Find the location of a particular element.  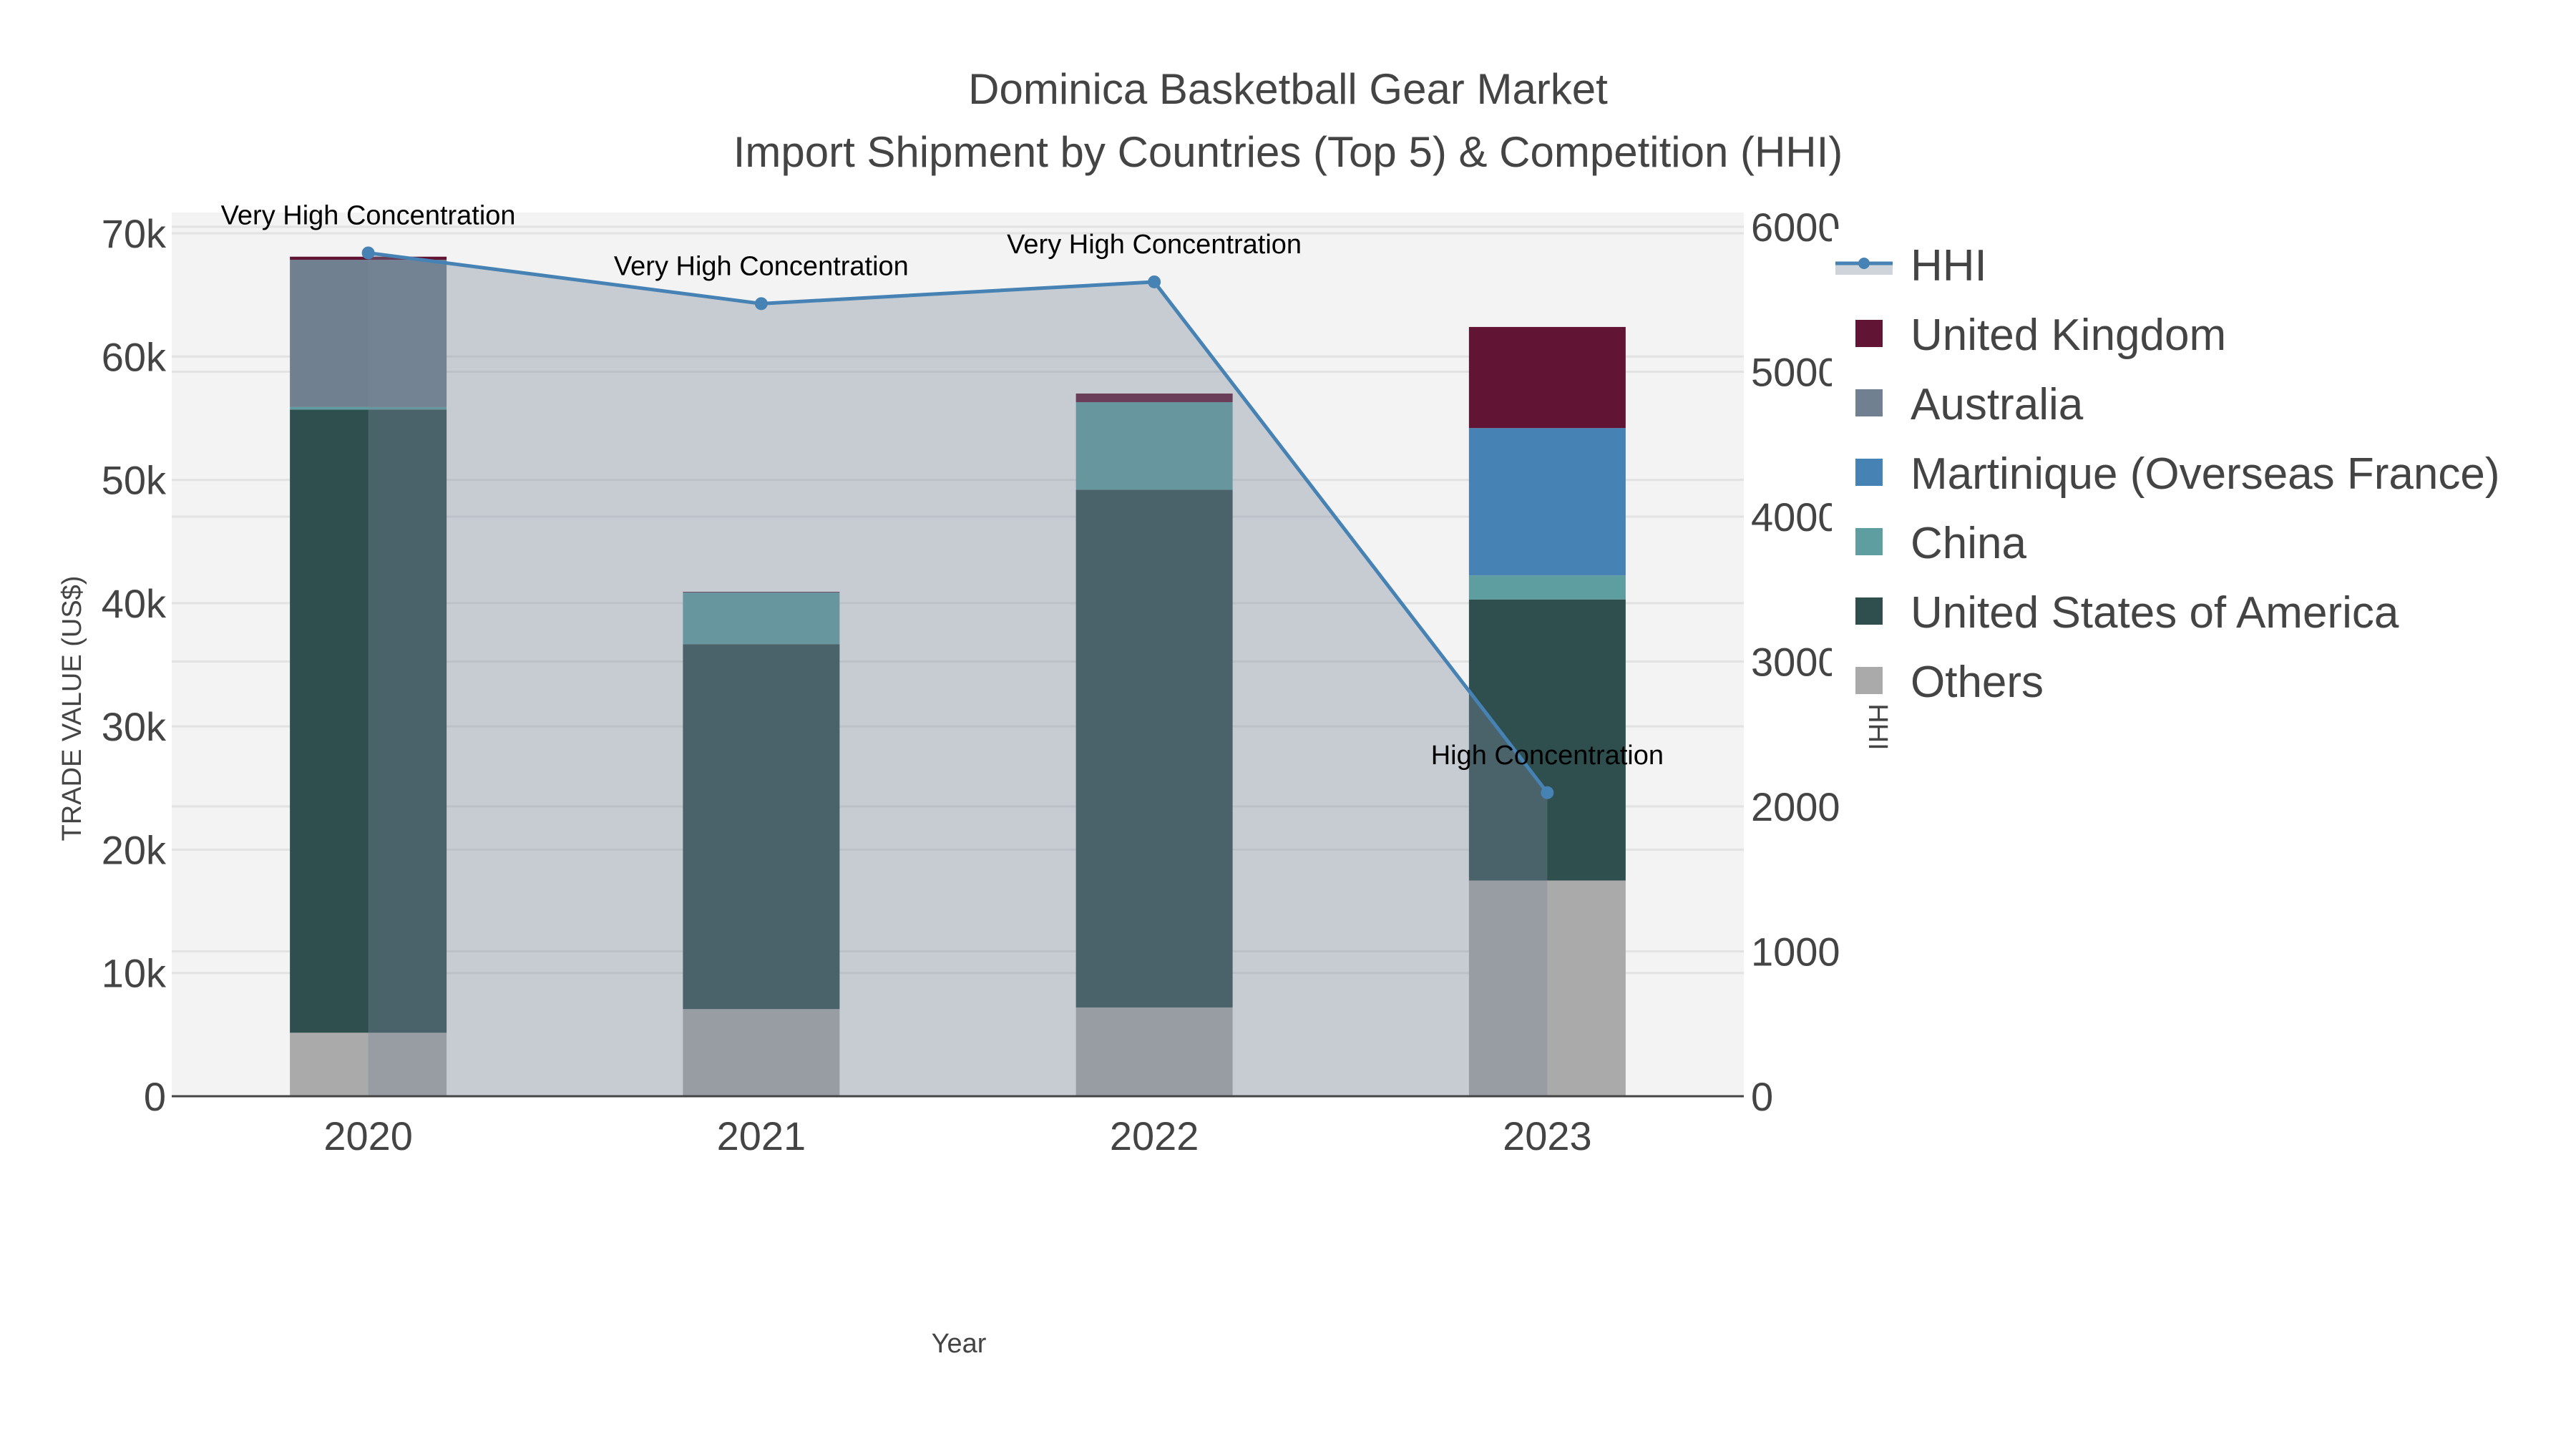

y-tick-label: 20k is located at coordinates (134, 849).